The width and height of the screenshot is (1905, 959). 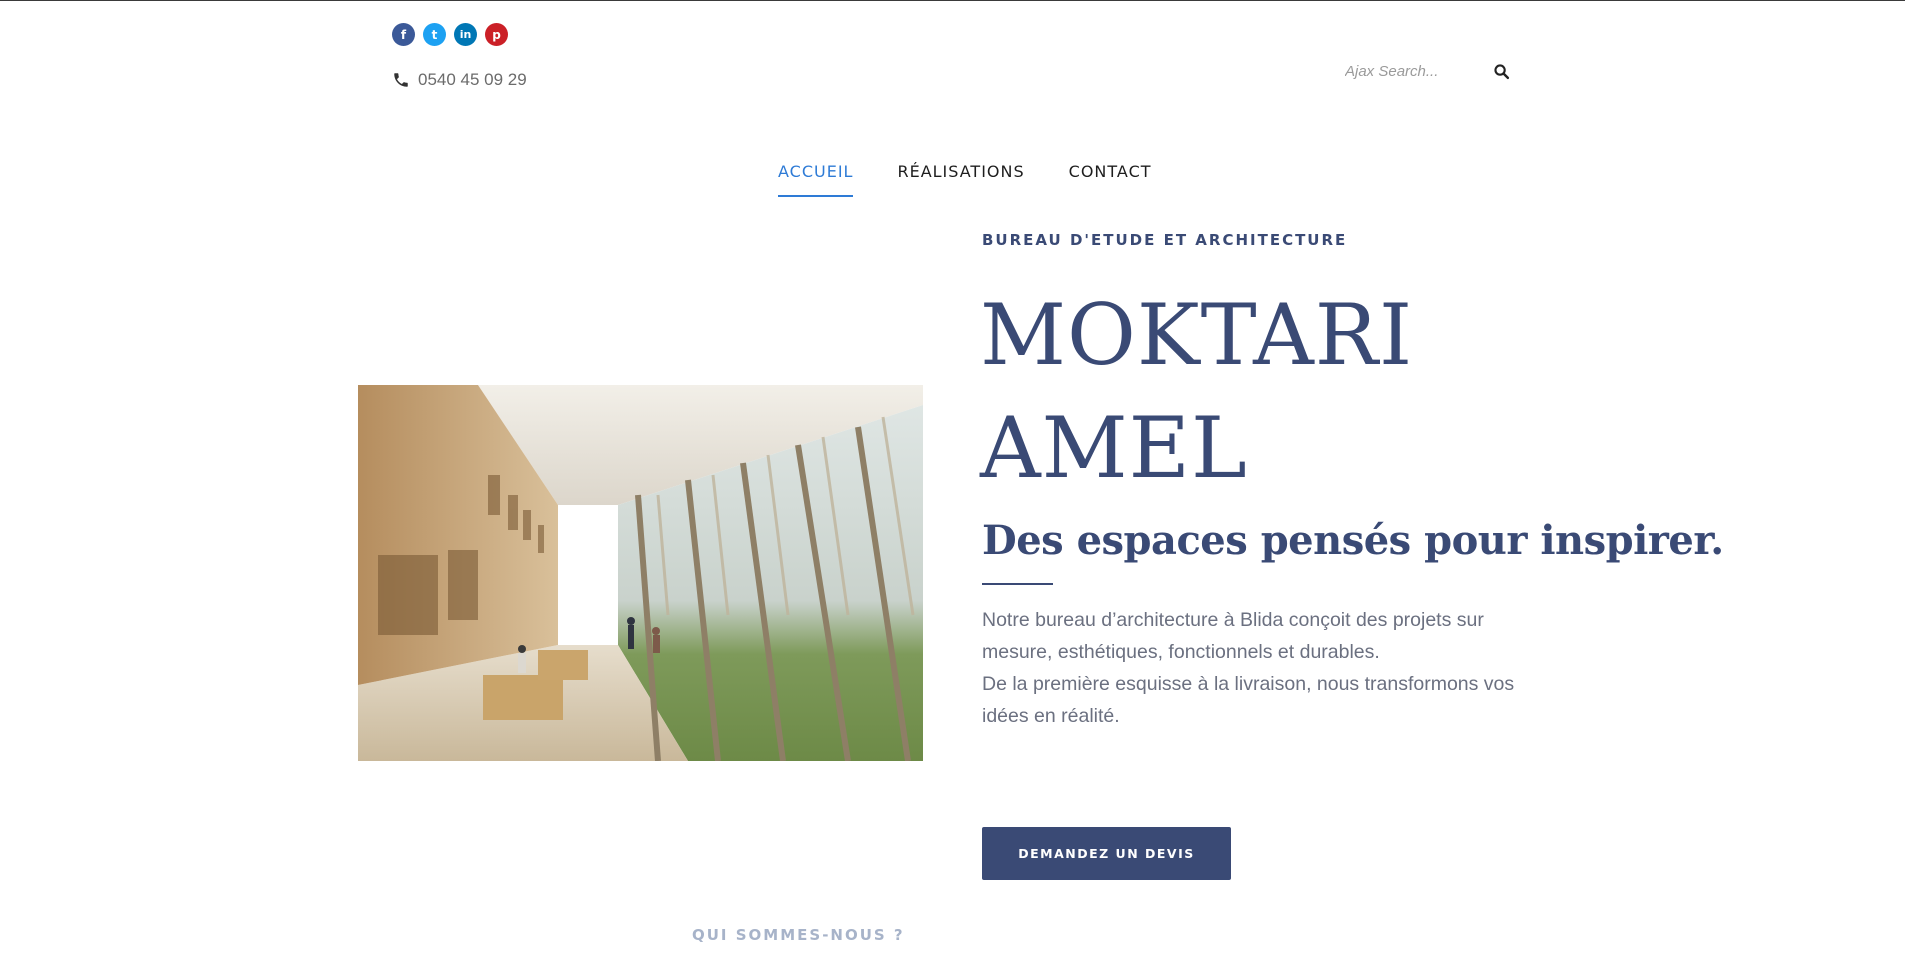 What do you see at coordinates (1353, 540) in the screenshot?
I see `hero-tagline: Des espaces pensés pour inspirer.` at bounding box center [1353, 540].